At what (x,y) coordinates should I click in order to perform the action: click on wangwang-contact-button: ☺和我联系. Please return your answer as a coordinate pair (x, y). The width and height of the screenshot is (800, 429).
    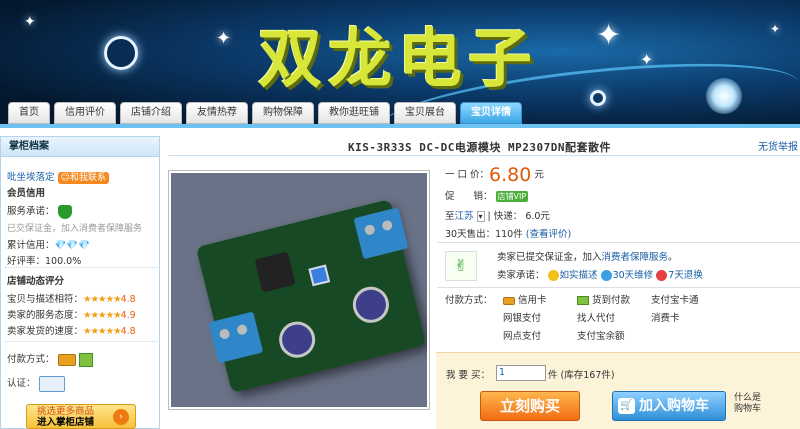
    Looking at the image, I should click on (83, 178).